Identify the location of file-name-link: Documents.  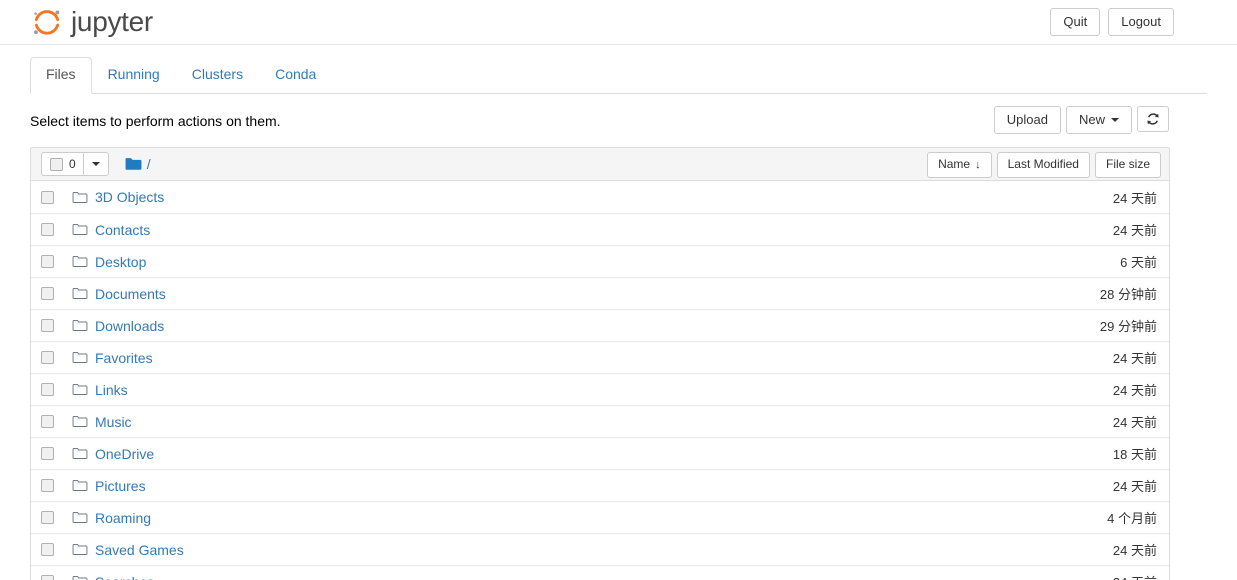
(130, 294).